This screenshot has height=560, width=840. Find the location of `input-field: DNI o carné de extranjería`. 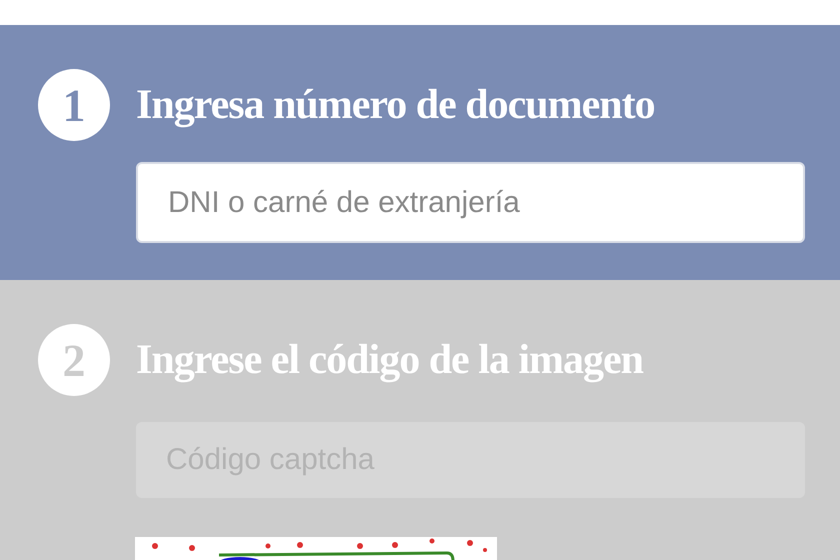

input-field: DNI o carné de extranjería is located at coordinates (470, 202).